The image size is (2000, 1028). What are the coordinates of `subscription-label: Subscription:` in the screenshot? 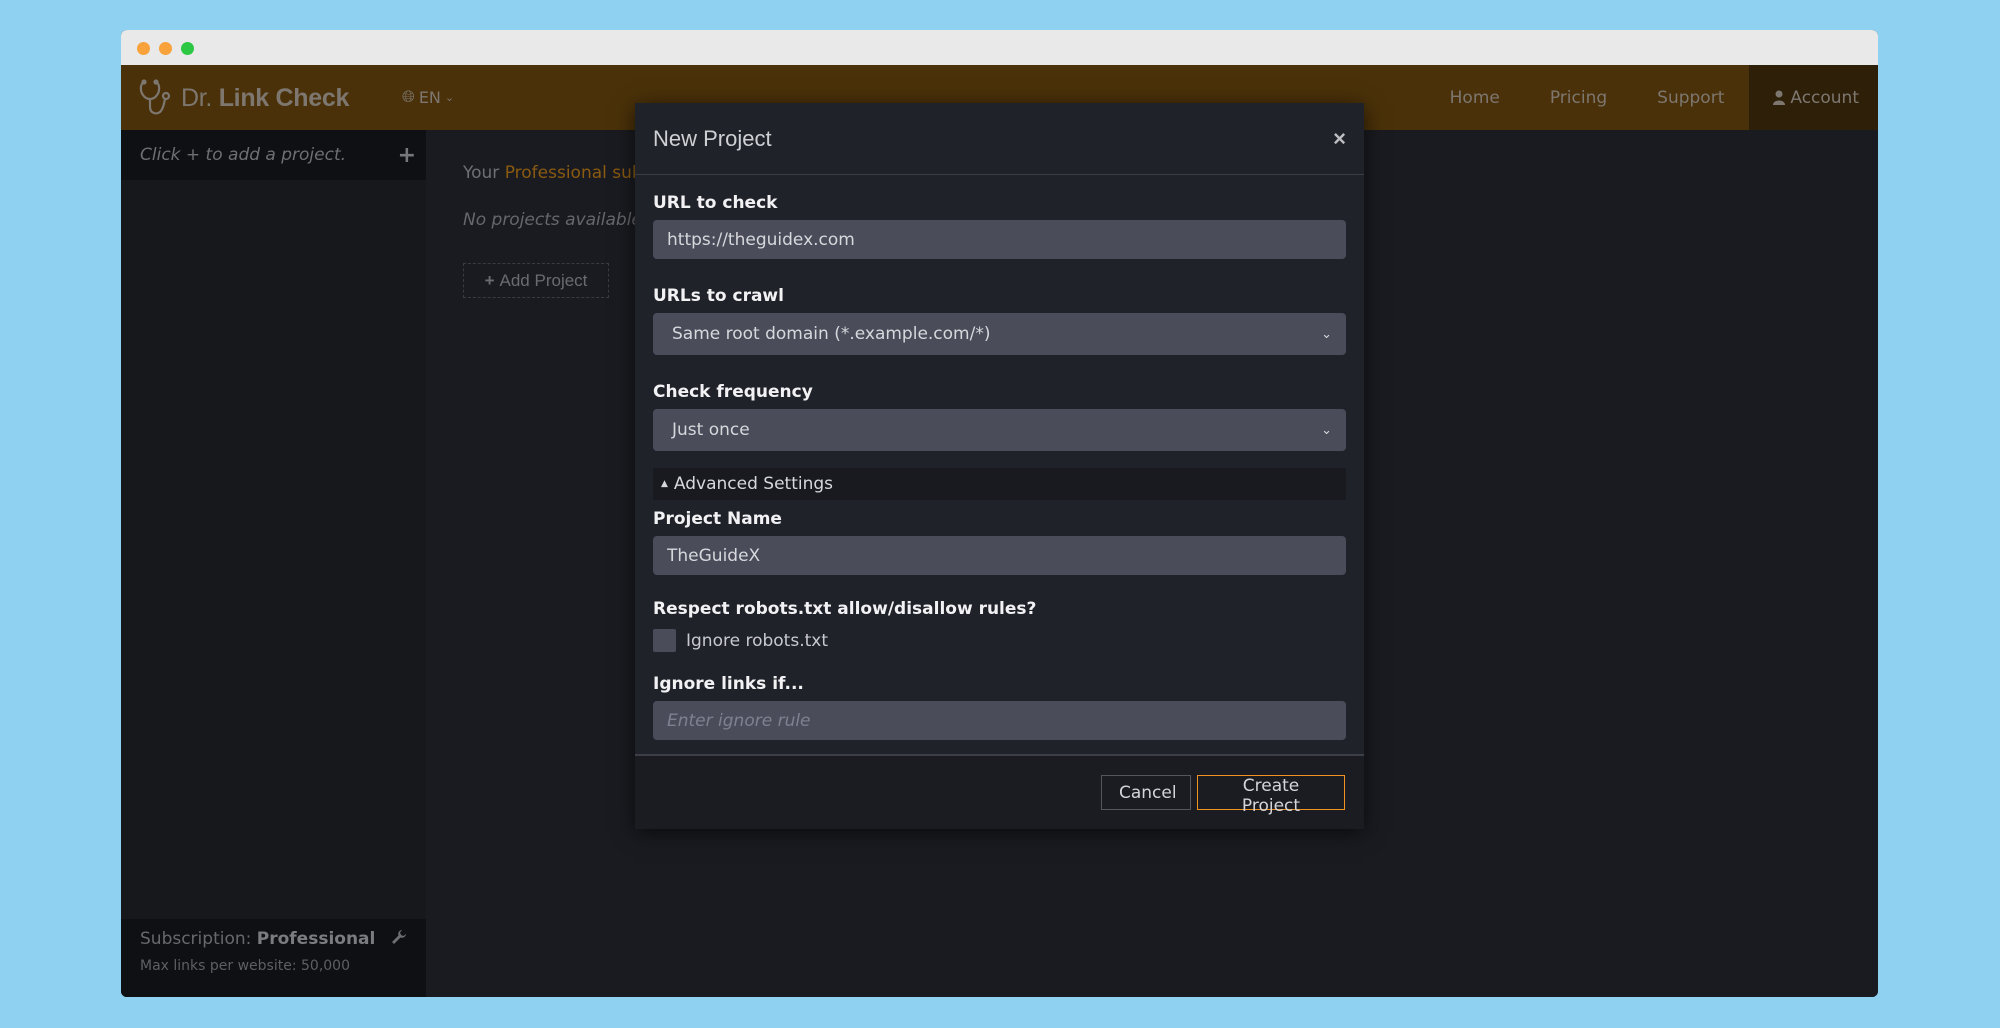 It's located at (196, 939).